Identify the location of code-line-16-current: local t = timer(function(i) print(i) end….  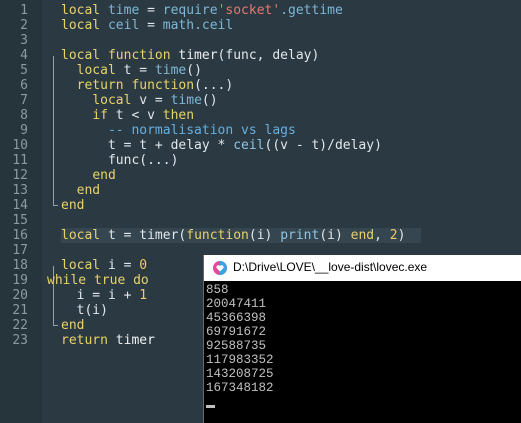
(241, 235).